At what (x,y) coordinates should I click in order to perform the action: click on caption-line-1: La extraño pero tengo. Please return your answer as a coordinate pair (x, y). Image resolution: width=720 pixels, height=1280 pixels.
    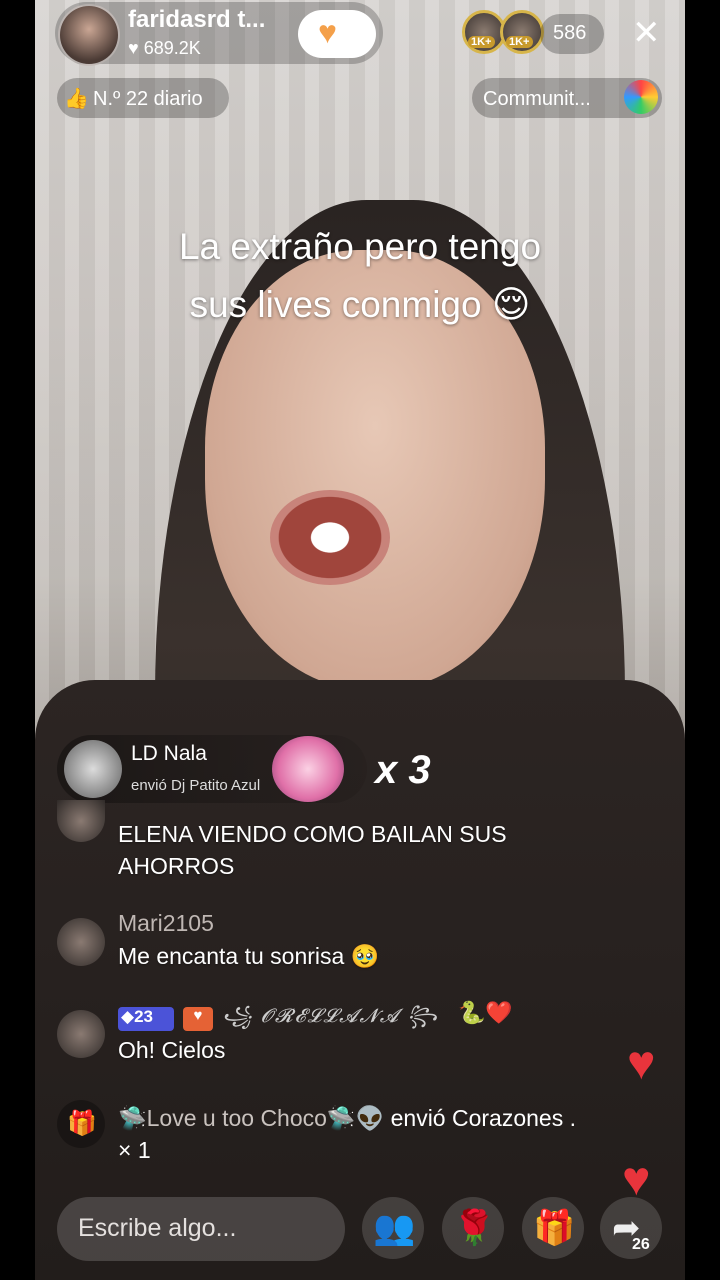
    Looking at the image, I should click on (360, 246).